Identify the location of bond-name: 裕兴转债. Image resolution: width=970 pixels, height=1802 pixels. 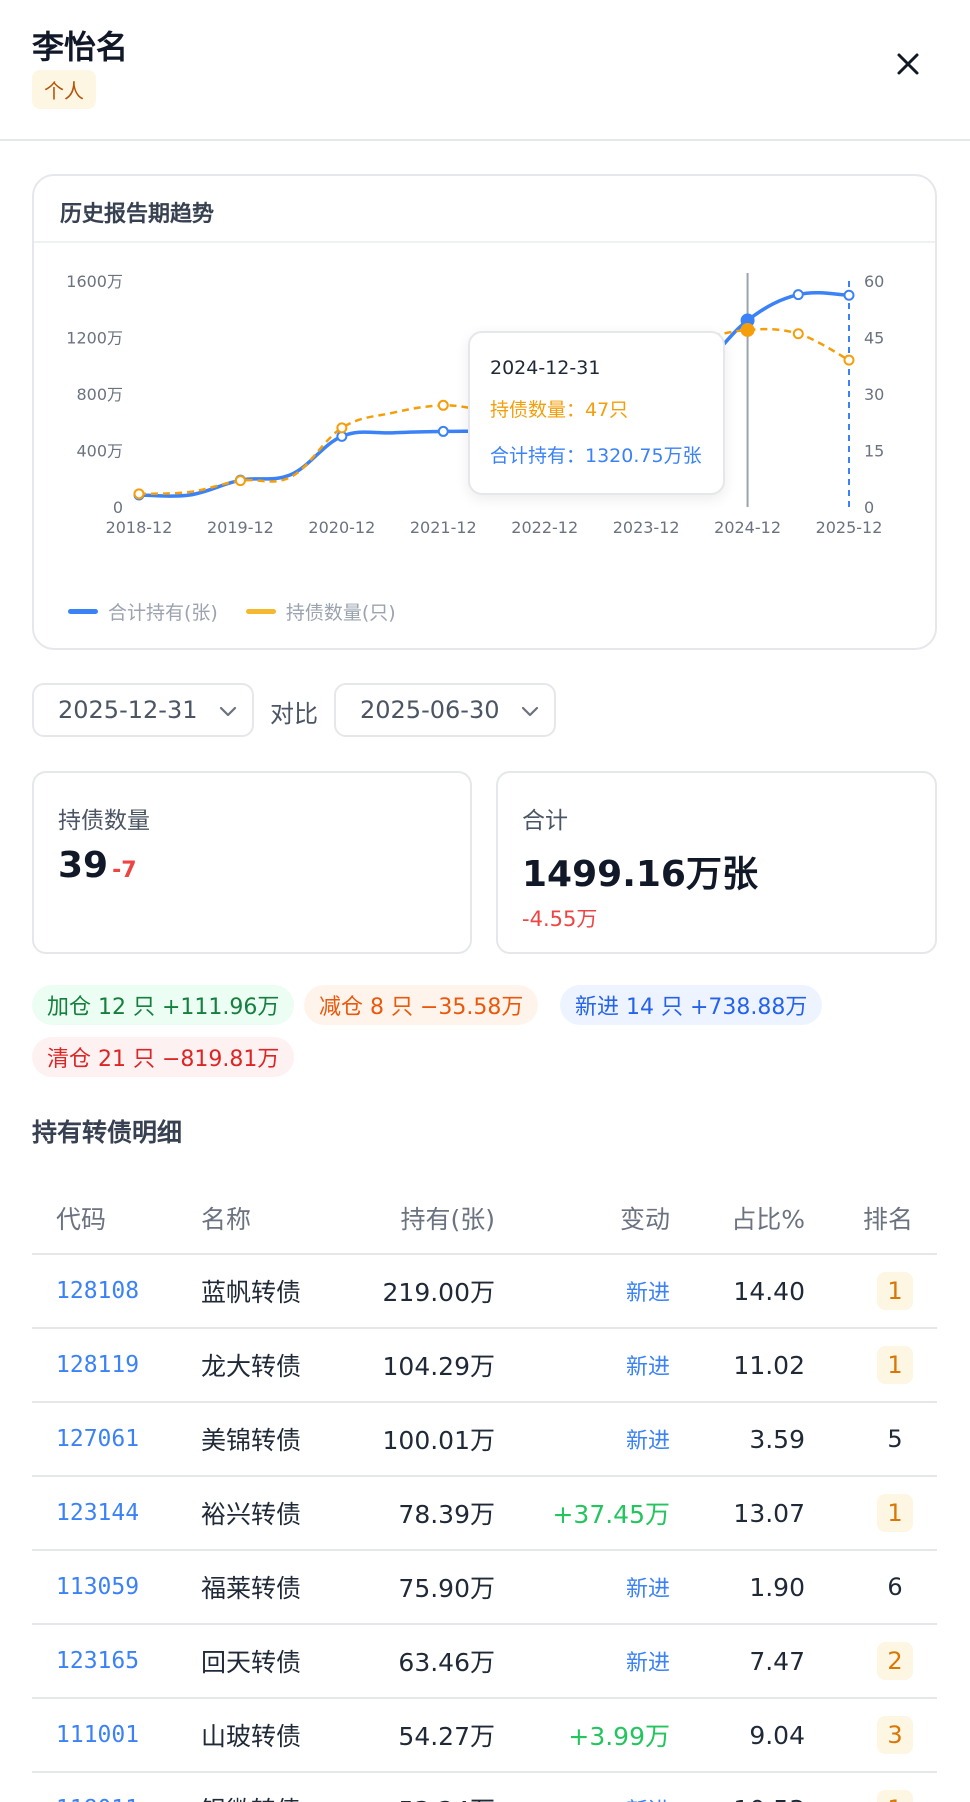
(251, 1514).